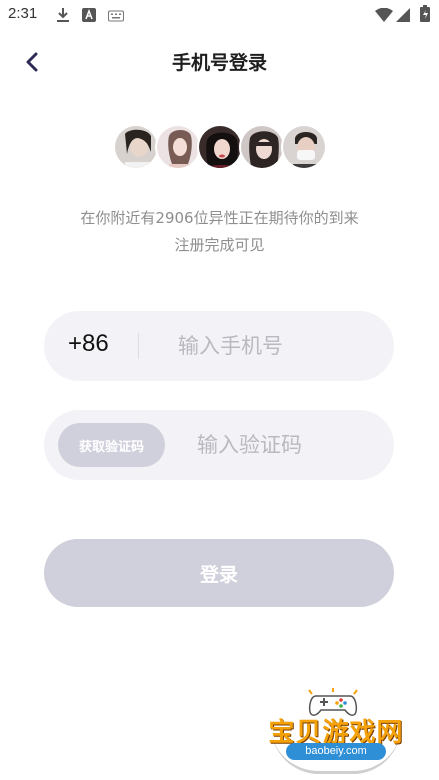 Image resolution: width=439 pixels, height=780 pixels. I want to click on nearby-hint-line2: 注册完成可见, so click(219, 245).